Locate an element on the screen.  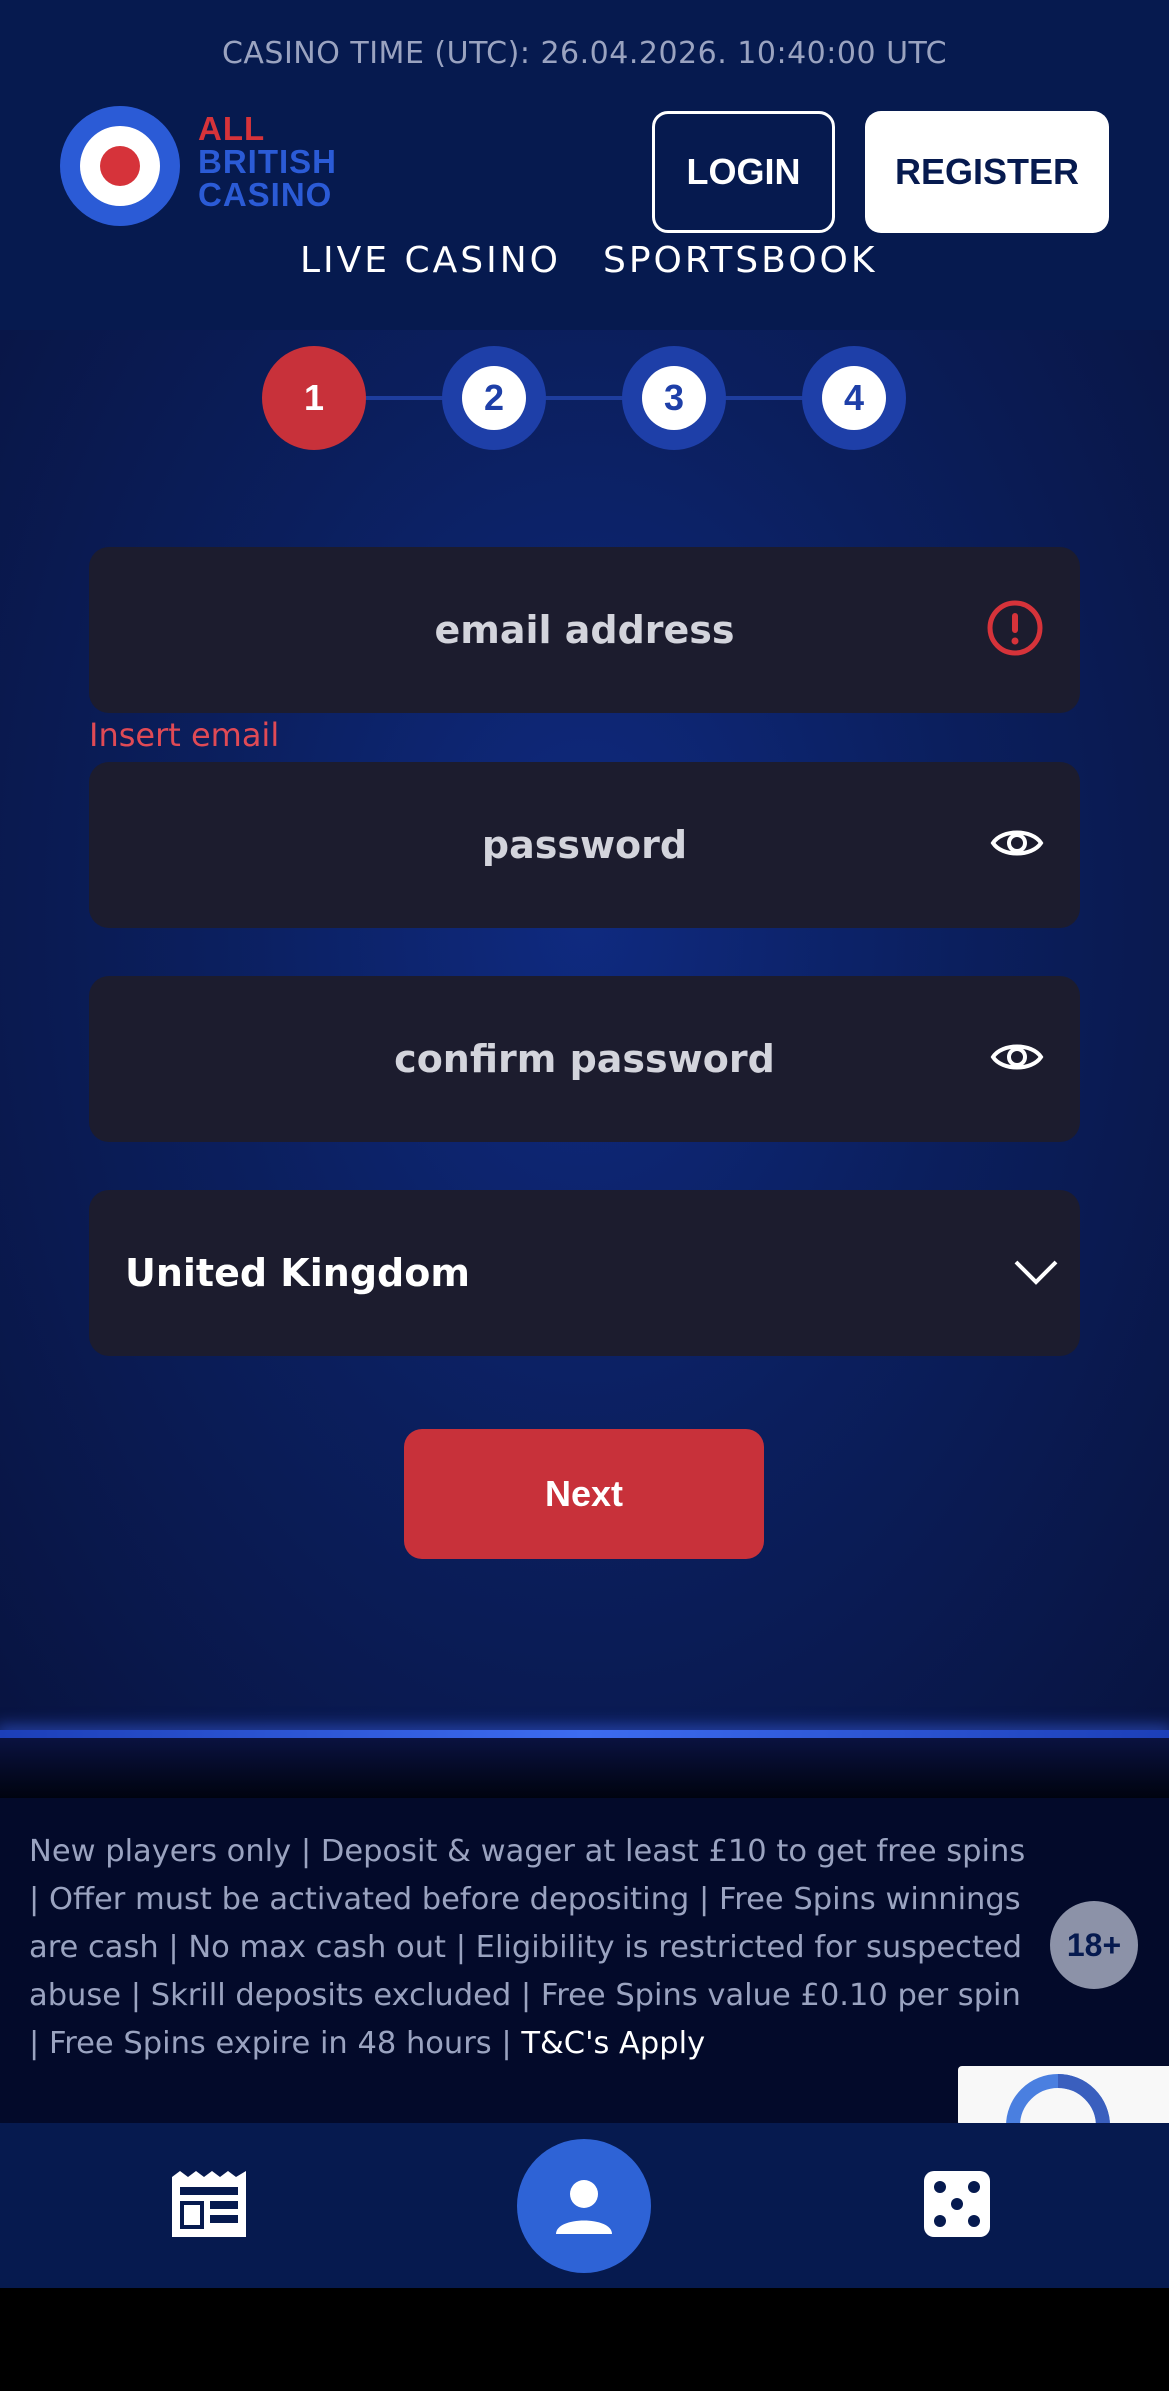
step-3: 3 is located at coordinates (674, 398).